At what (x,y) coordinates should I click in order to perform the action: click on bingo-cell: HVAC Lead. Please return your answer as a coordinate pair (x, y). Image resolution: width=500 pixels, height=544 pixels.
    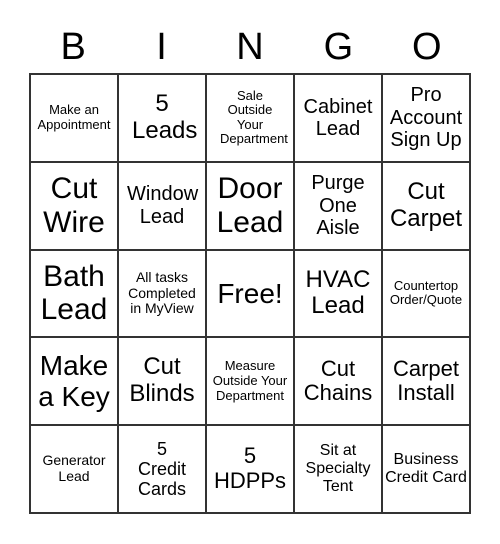
    Looking at the image, I should click on (338, 293).